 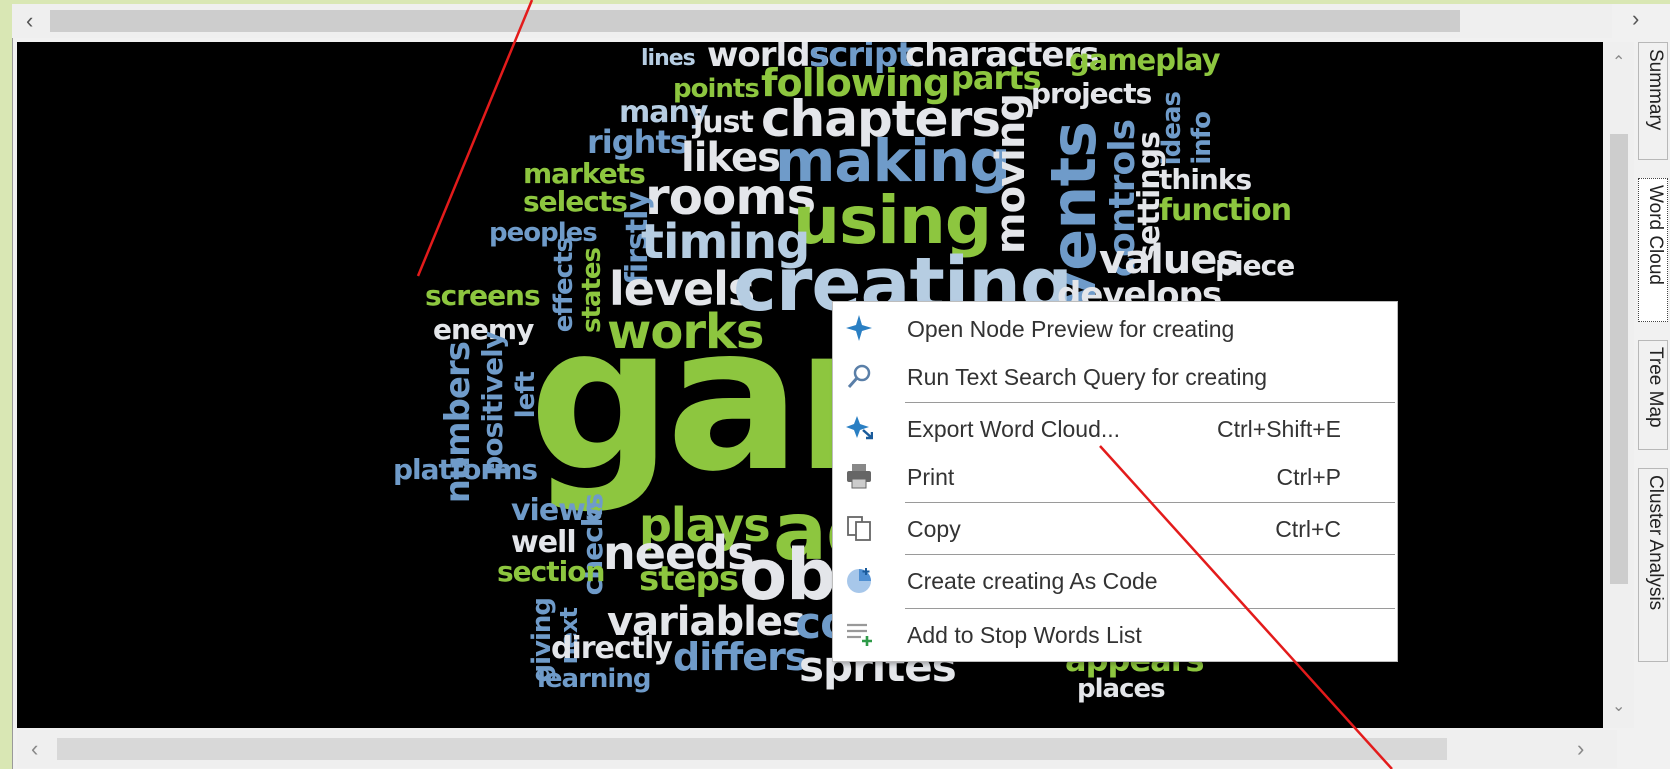 I want to click on menu-item-open-node-preview: Open Node Preview for creating, so click(x=1115, y=328).